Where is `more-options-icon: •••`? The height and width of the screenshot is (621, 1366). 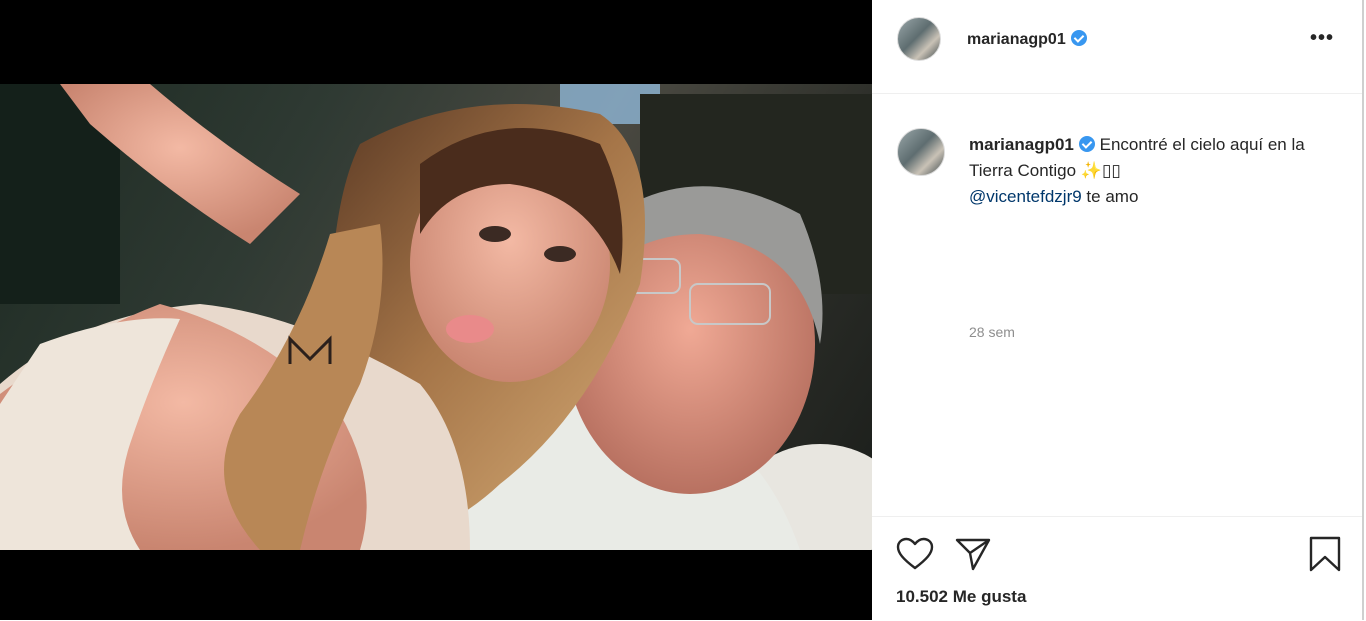 more-options-icon: ••• is located at coordinates (1322, 38).